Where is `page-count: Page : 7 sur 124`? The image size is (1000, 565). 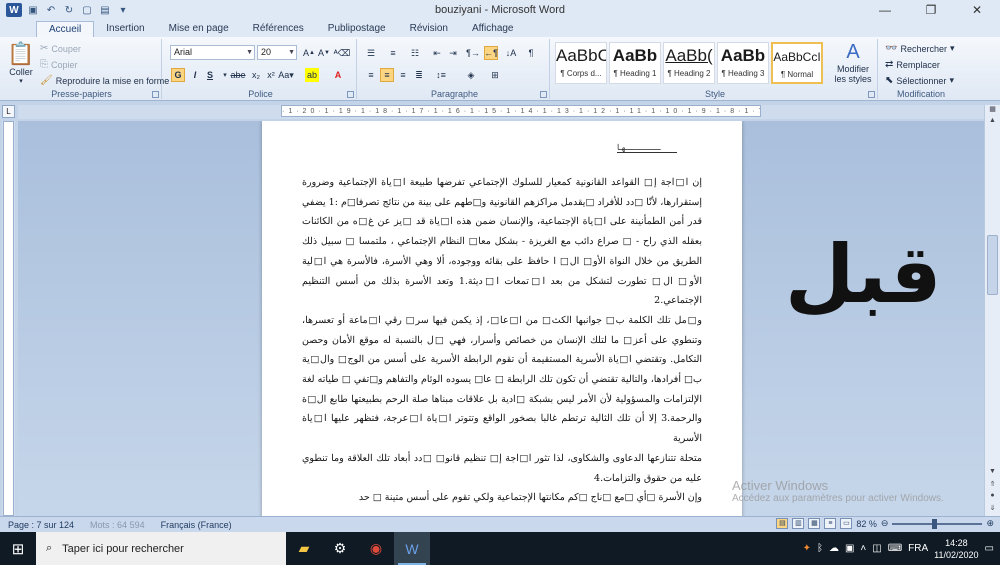 page-count: Page : 7 sur 124 is located at coordinates (41, 525).